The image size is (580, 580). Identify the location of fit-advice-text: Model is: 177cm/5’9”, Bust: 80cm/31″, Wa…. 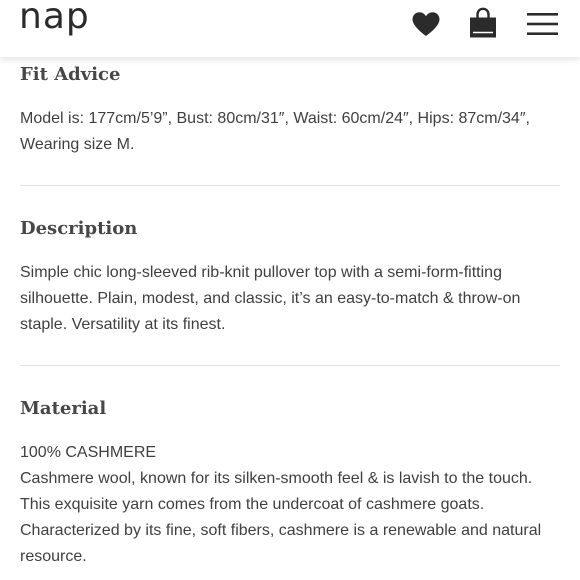
(290, 132).